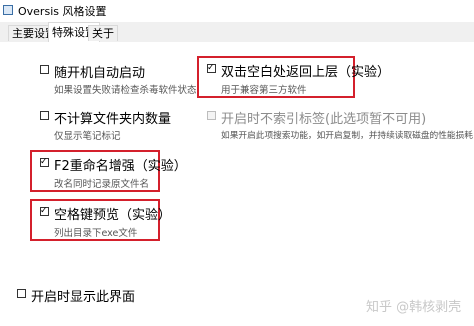  I want to click on dbl-click-up-desc: 用于兼容第三方软件, so click(264, 90).